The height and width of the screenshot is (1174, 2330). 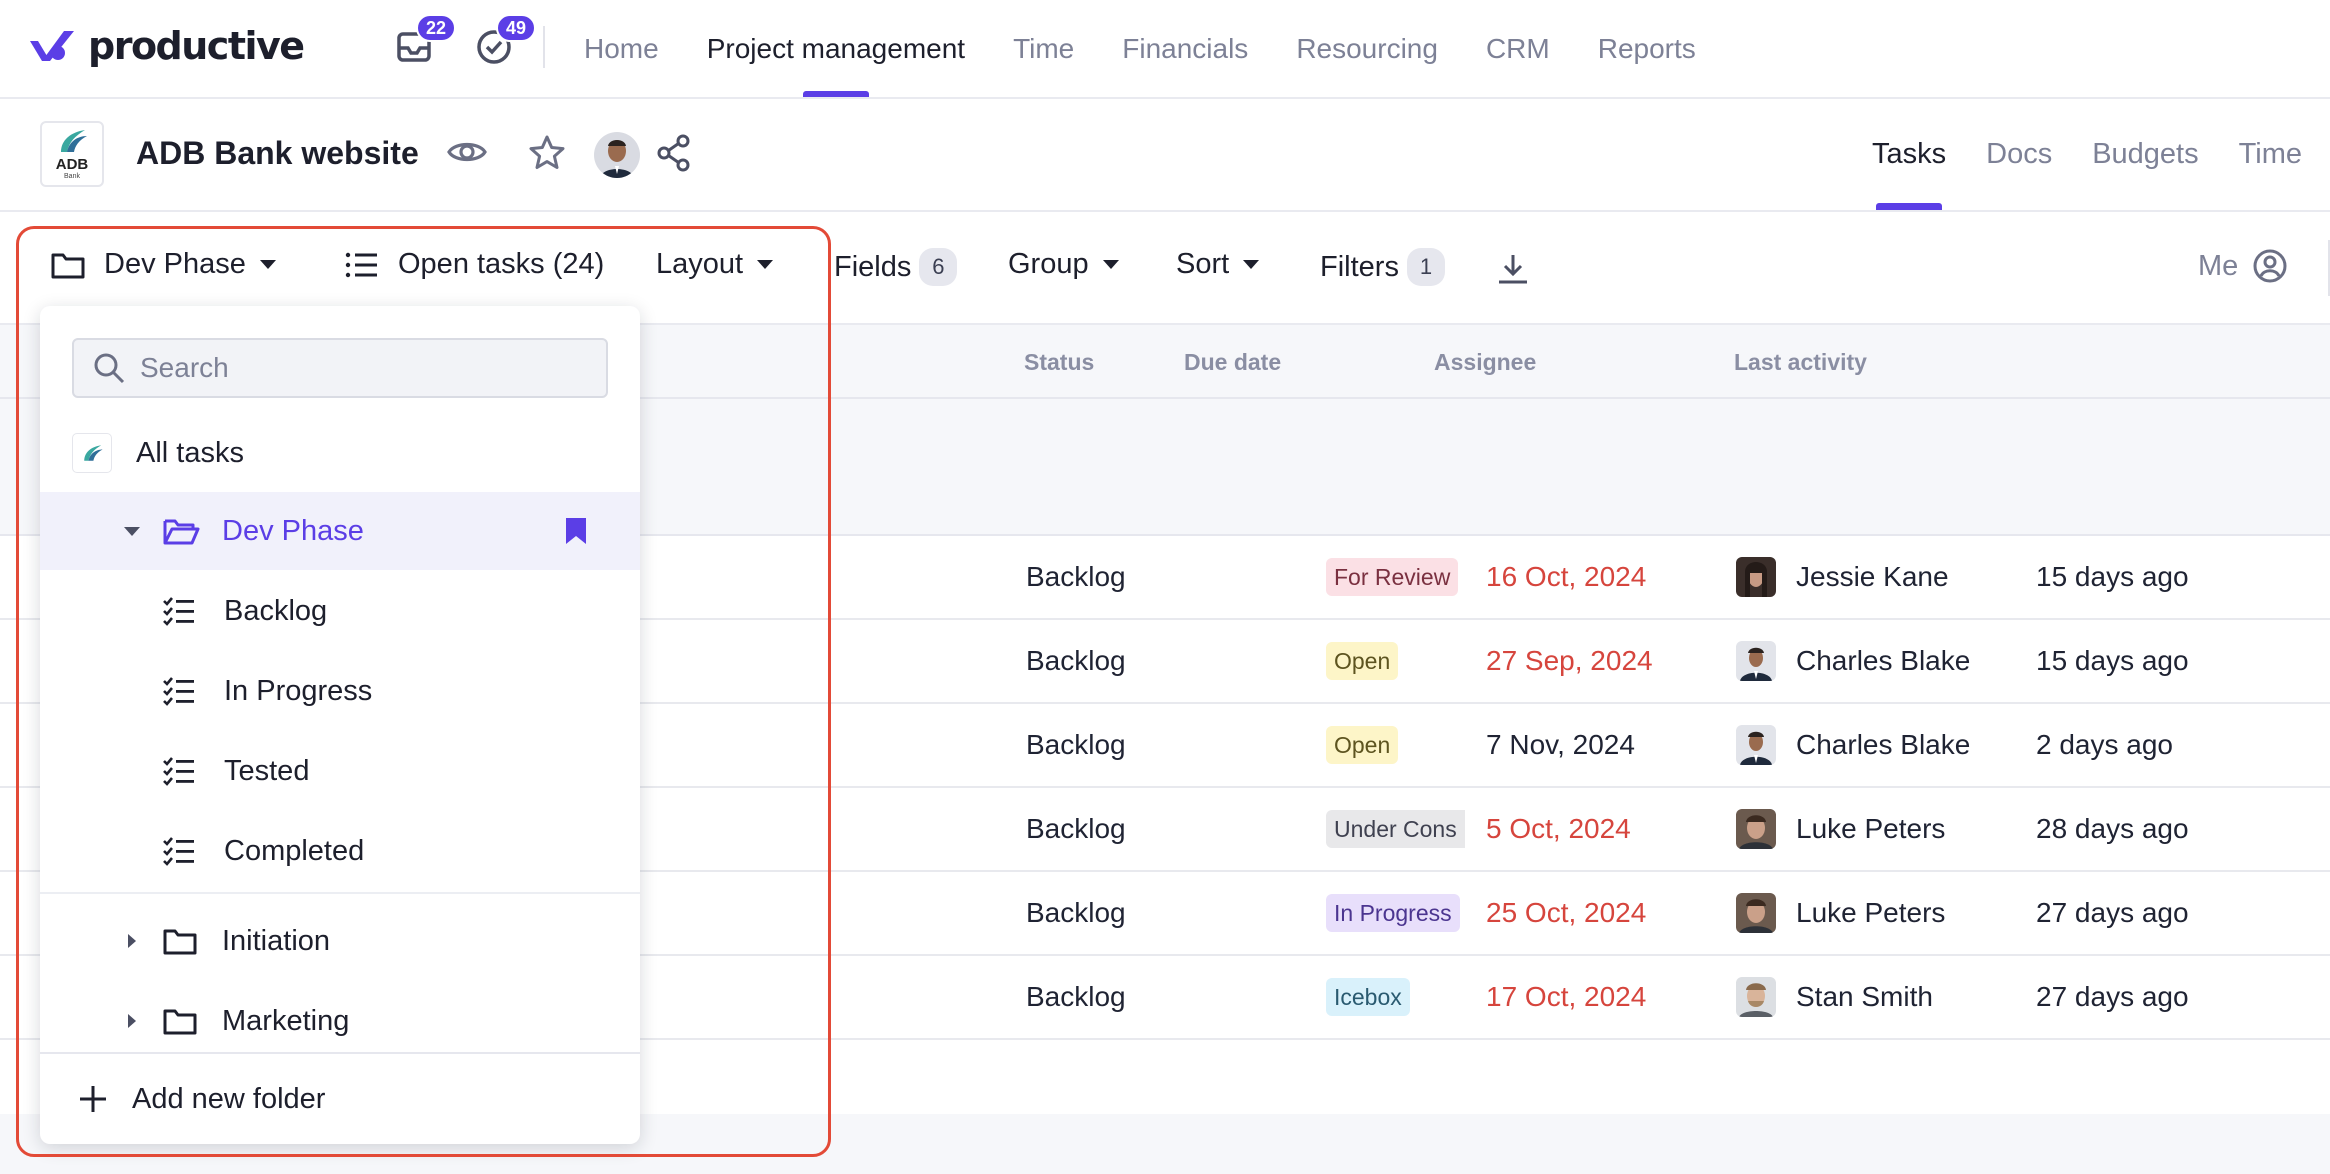 I want to click on layout-button: Layout, so click(x=715, y=264).